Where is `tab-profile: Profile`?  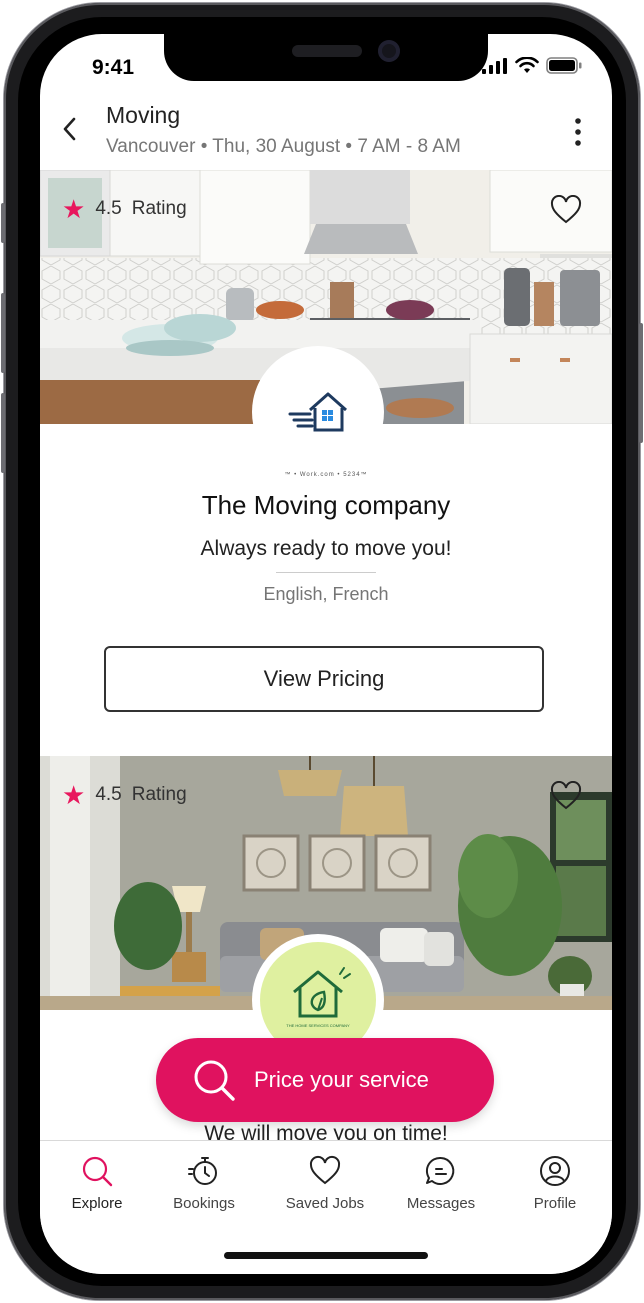
tab-profile: Profile is located at coordinates (555, 1181).